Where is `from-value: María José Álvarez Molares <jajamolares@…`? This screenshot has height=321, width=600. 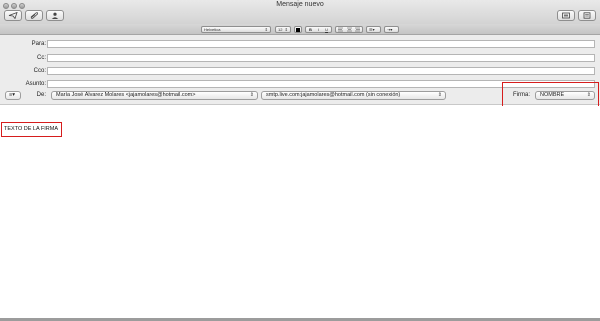
from-value: María José Álvarez Molares <jajamolares@… is located at coordinates (126, 95).